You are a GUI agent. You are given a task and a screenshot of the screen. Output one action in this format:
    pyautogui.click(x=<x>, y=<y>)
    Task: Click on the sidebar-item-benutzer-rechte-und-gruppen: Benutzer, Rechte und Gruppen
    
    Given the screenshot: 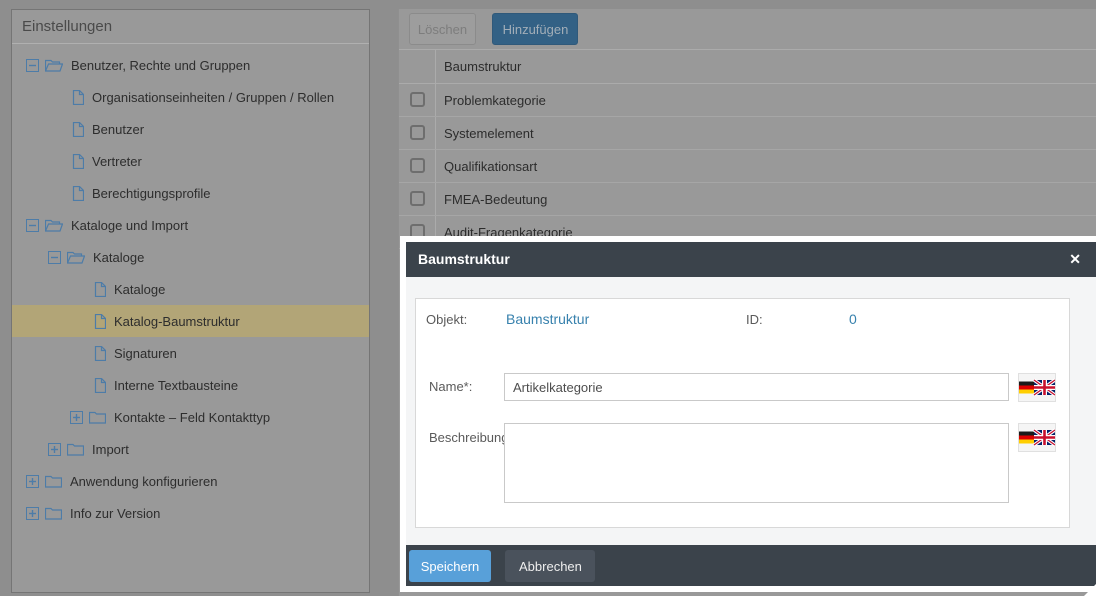 What is the action you would take?
    pyautogui.click(x=190, y=65)
    